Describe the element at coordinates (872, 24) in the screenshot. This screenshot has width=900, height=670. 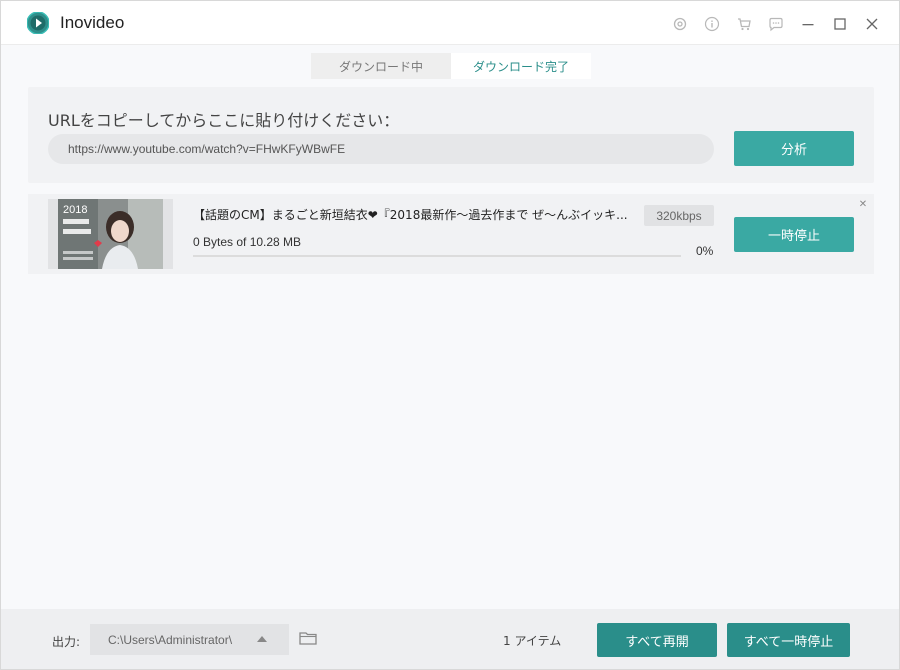
I see `close-icon` at that location.